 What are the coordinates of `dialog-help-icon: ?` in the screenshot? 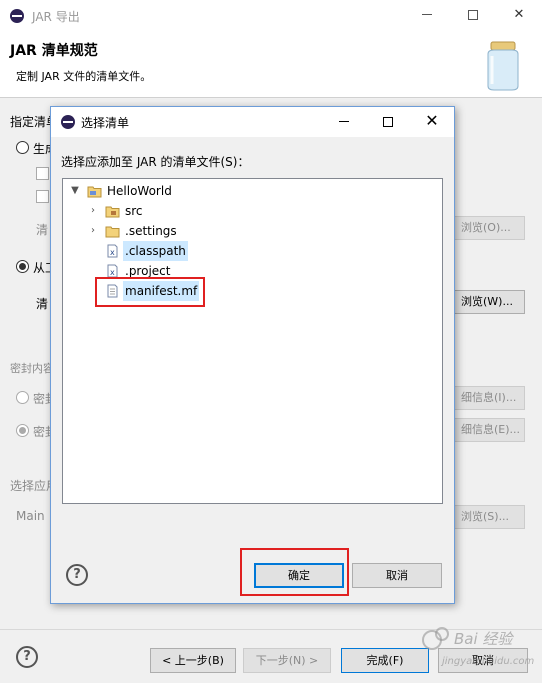 It's located at (77, 575).